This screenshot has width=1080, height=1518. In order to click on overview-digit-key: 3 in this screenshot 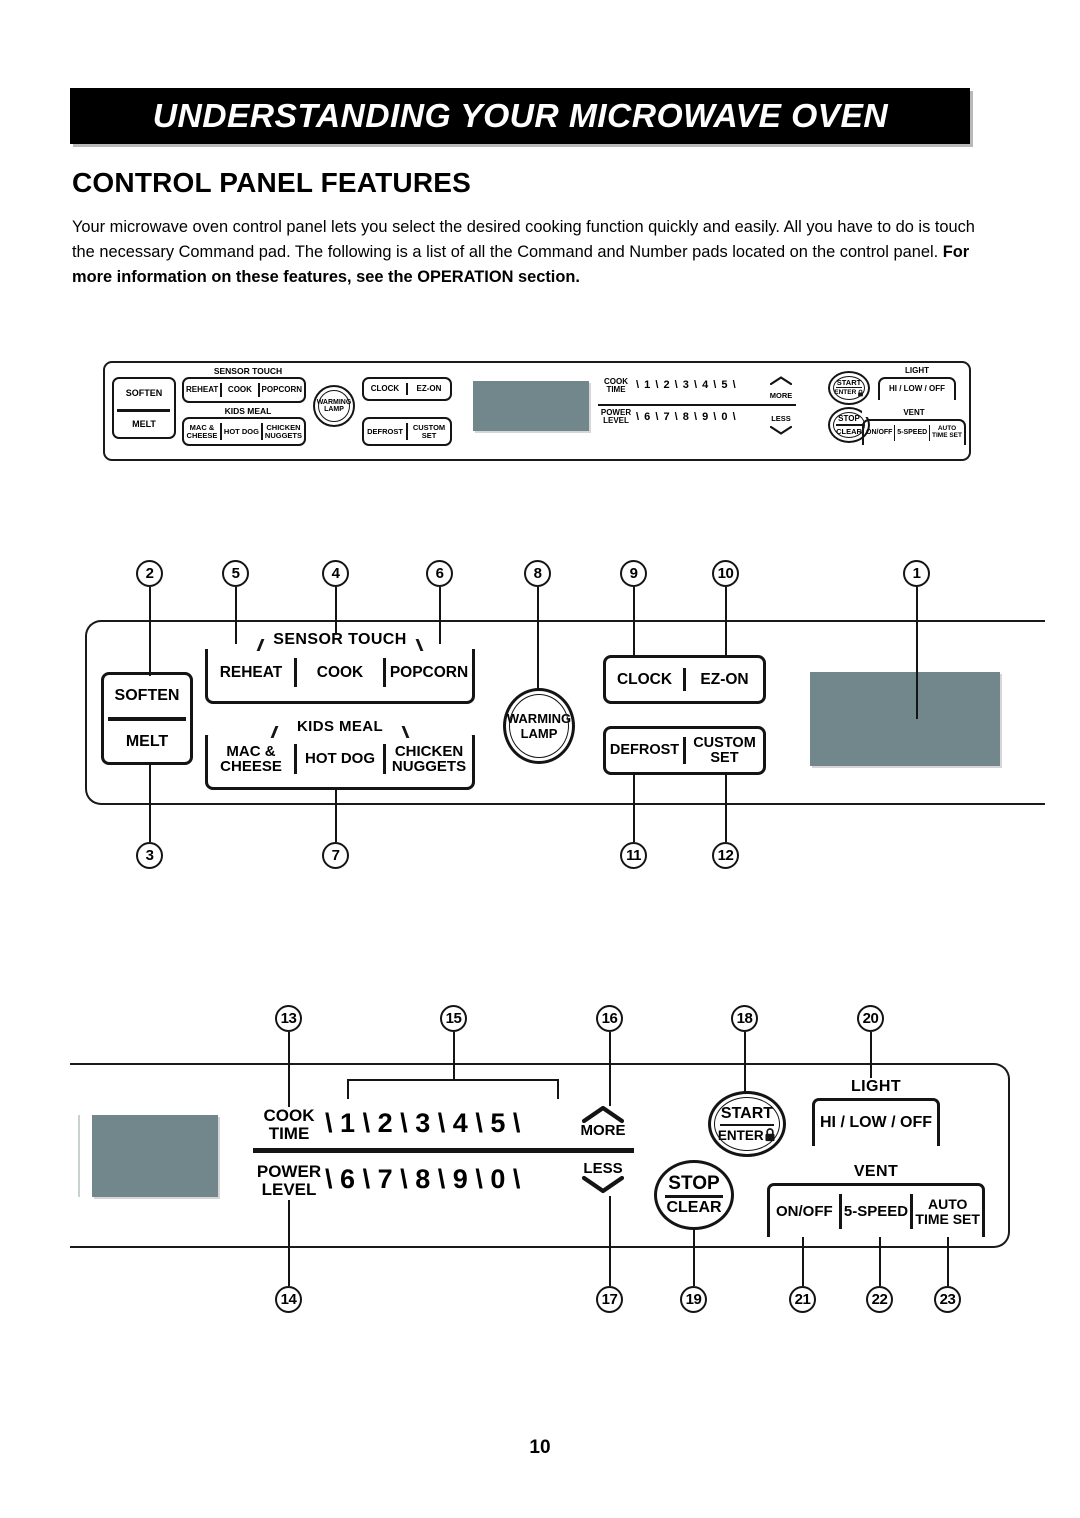, I will do `click(686, 385)`.